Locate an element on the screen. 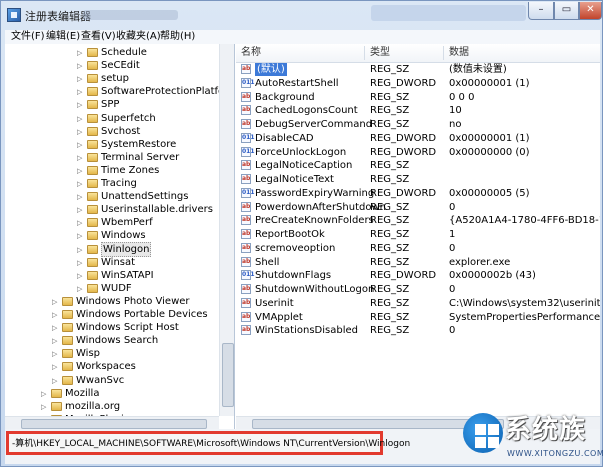 The height and width of the screenshot is (468, 603). value-row: ab Shell REG_SZ explorer.exe is located at coordinates (418, 262).